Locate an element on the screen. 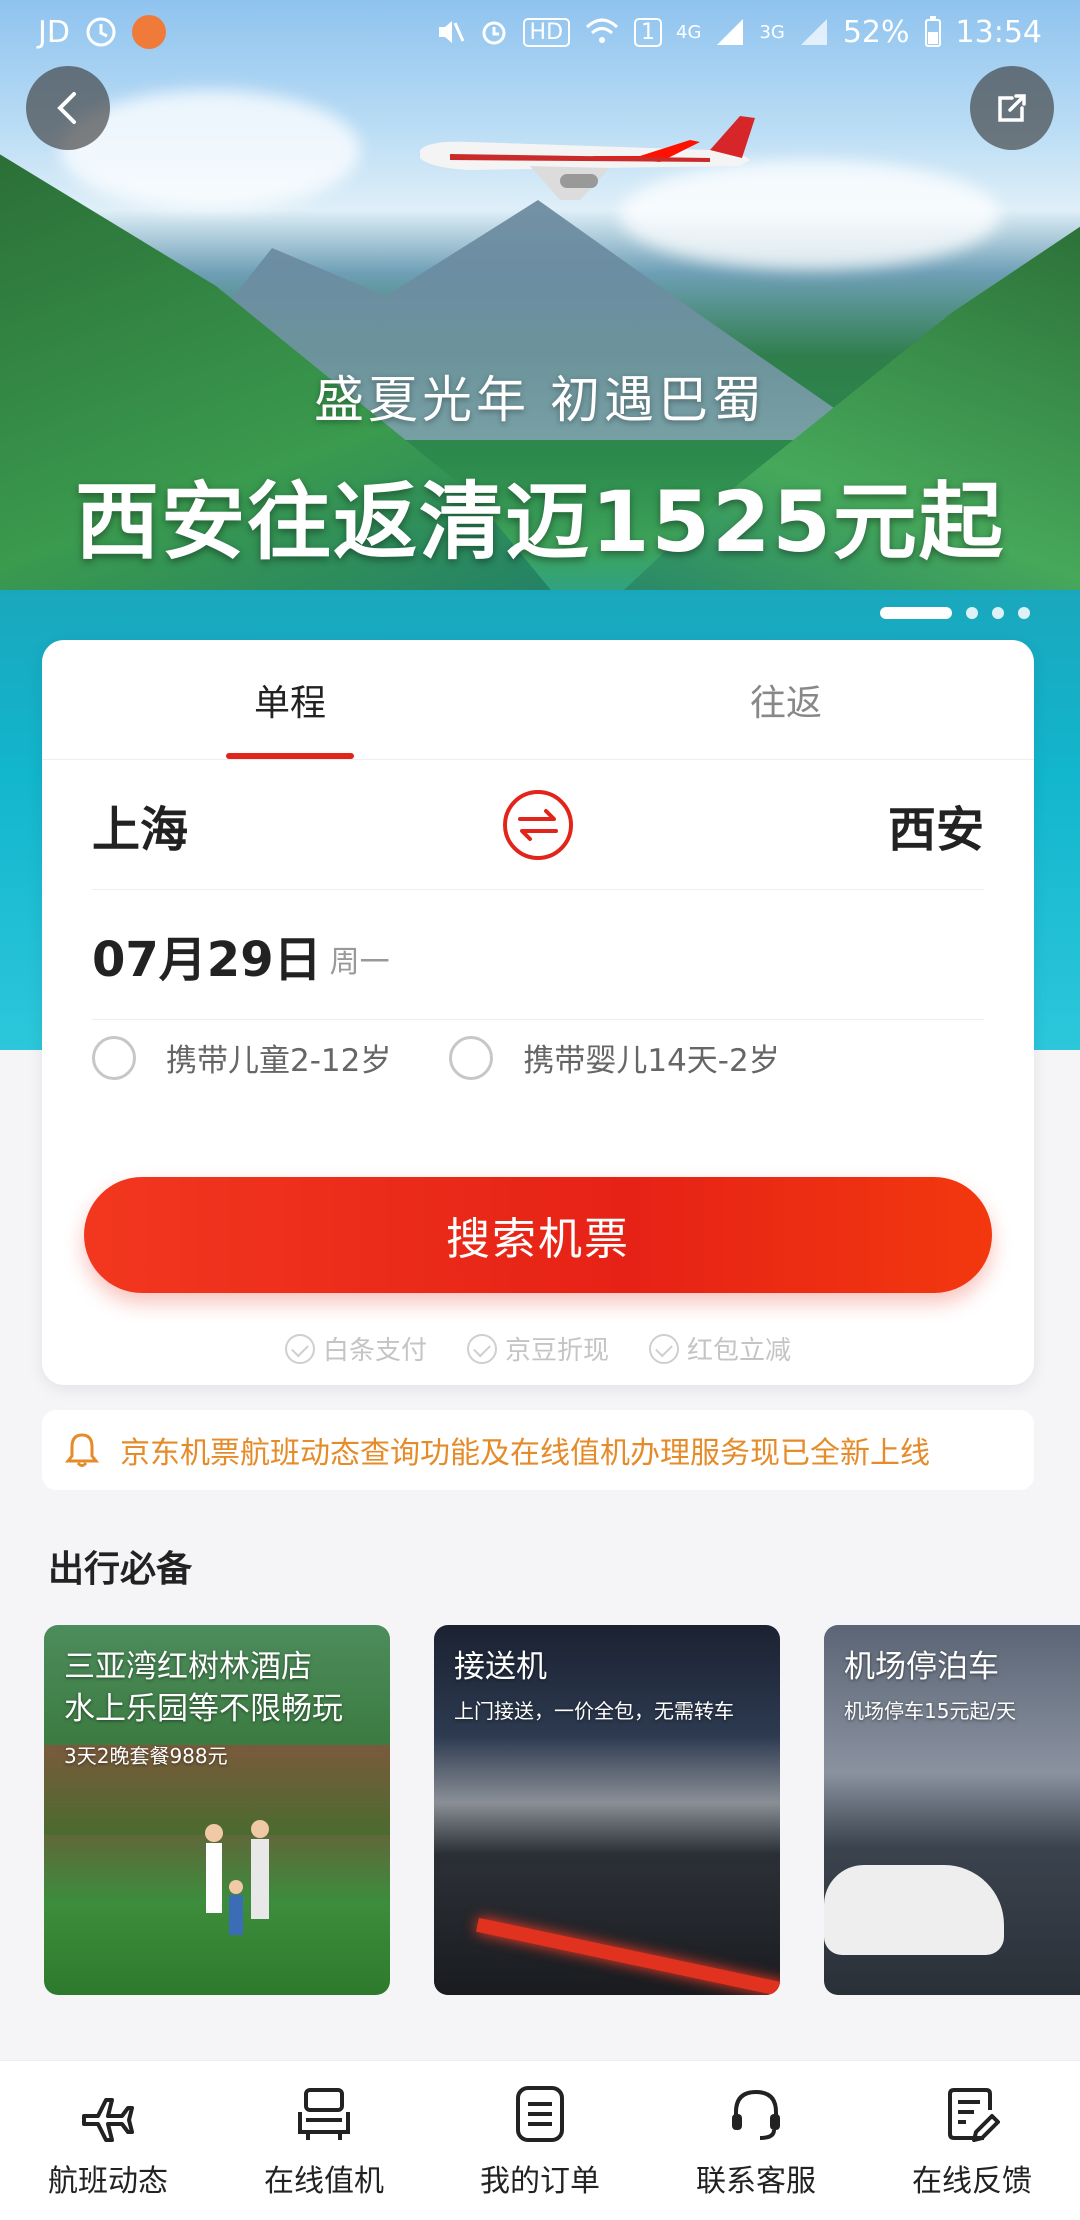 The height and width of the screenshot is (2220, 1080). carousel-indicator is located at coordinates (955, 613).